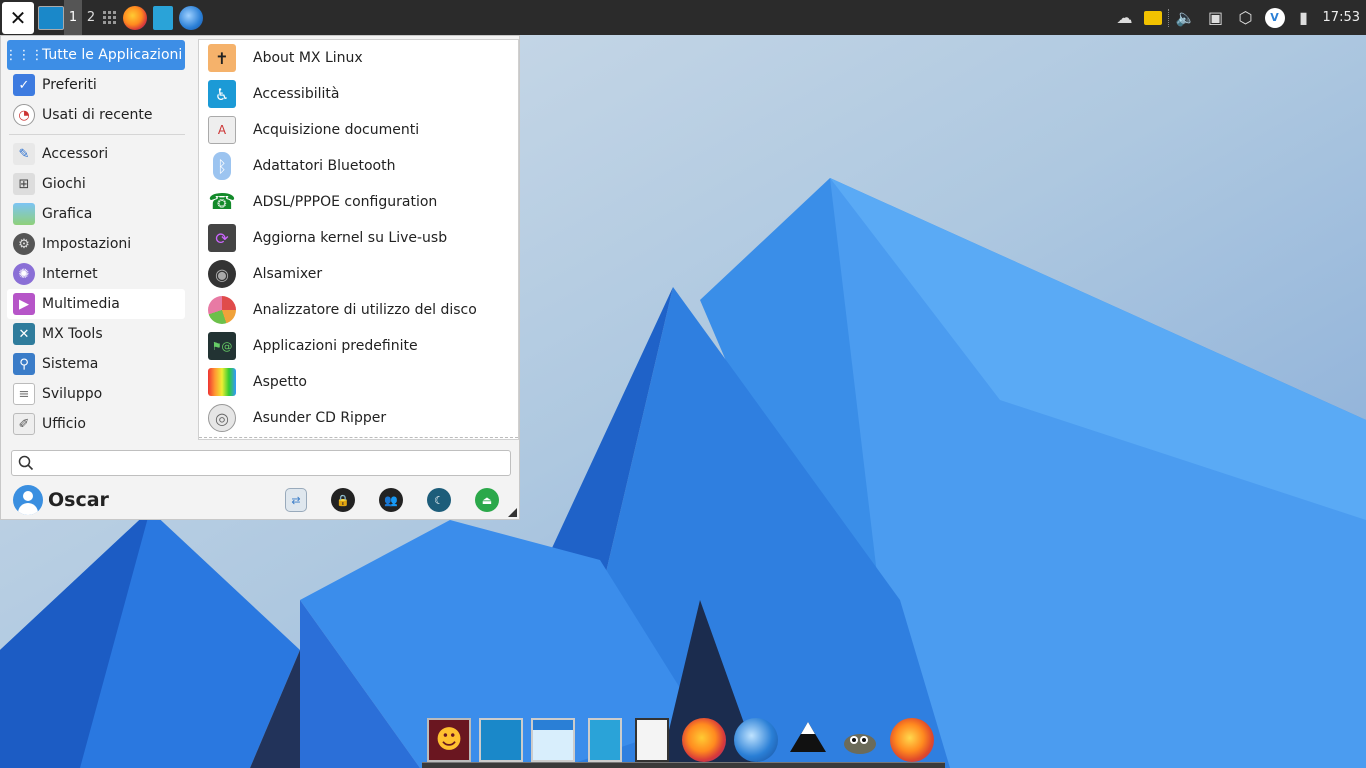  What do you see at coordinates (72, 334) in the screenshot?
I see `category-label: MX Tools` at bounding box center [72, 334].